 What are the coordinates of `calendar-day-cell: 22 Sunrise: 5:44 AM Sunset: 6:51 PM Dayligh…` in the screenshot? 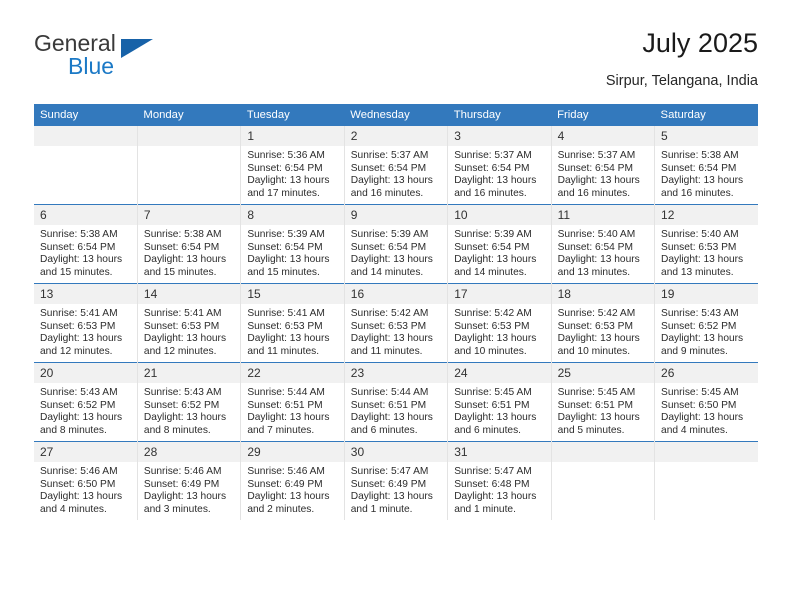 It's located at (292, 402).